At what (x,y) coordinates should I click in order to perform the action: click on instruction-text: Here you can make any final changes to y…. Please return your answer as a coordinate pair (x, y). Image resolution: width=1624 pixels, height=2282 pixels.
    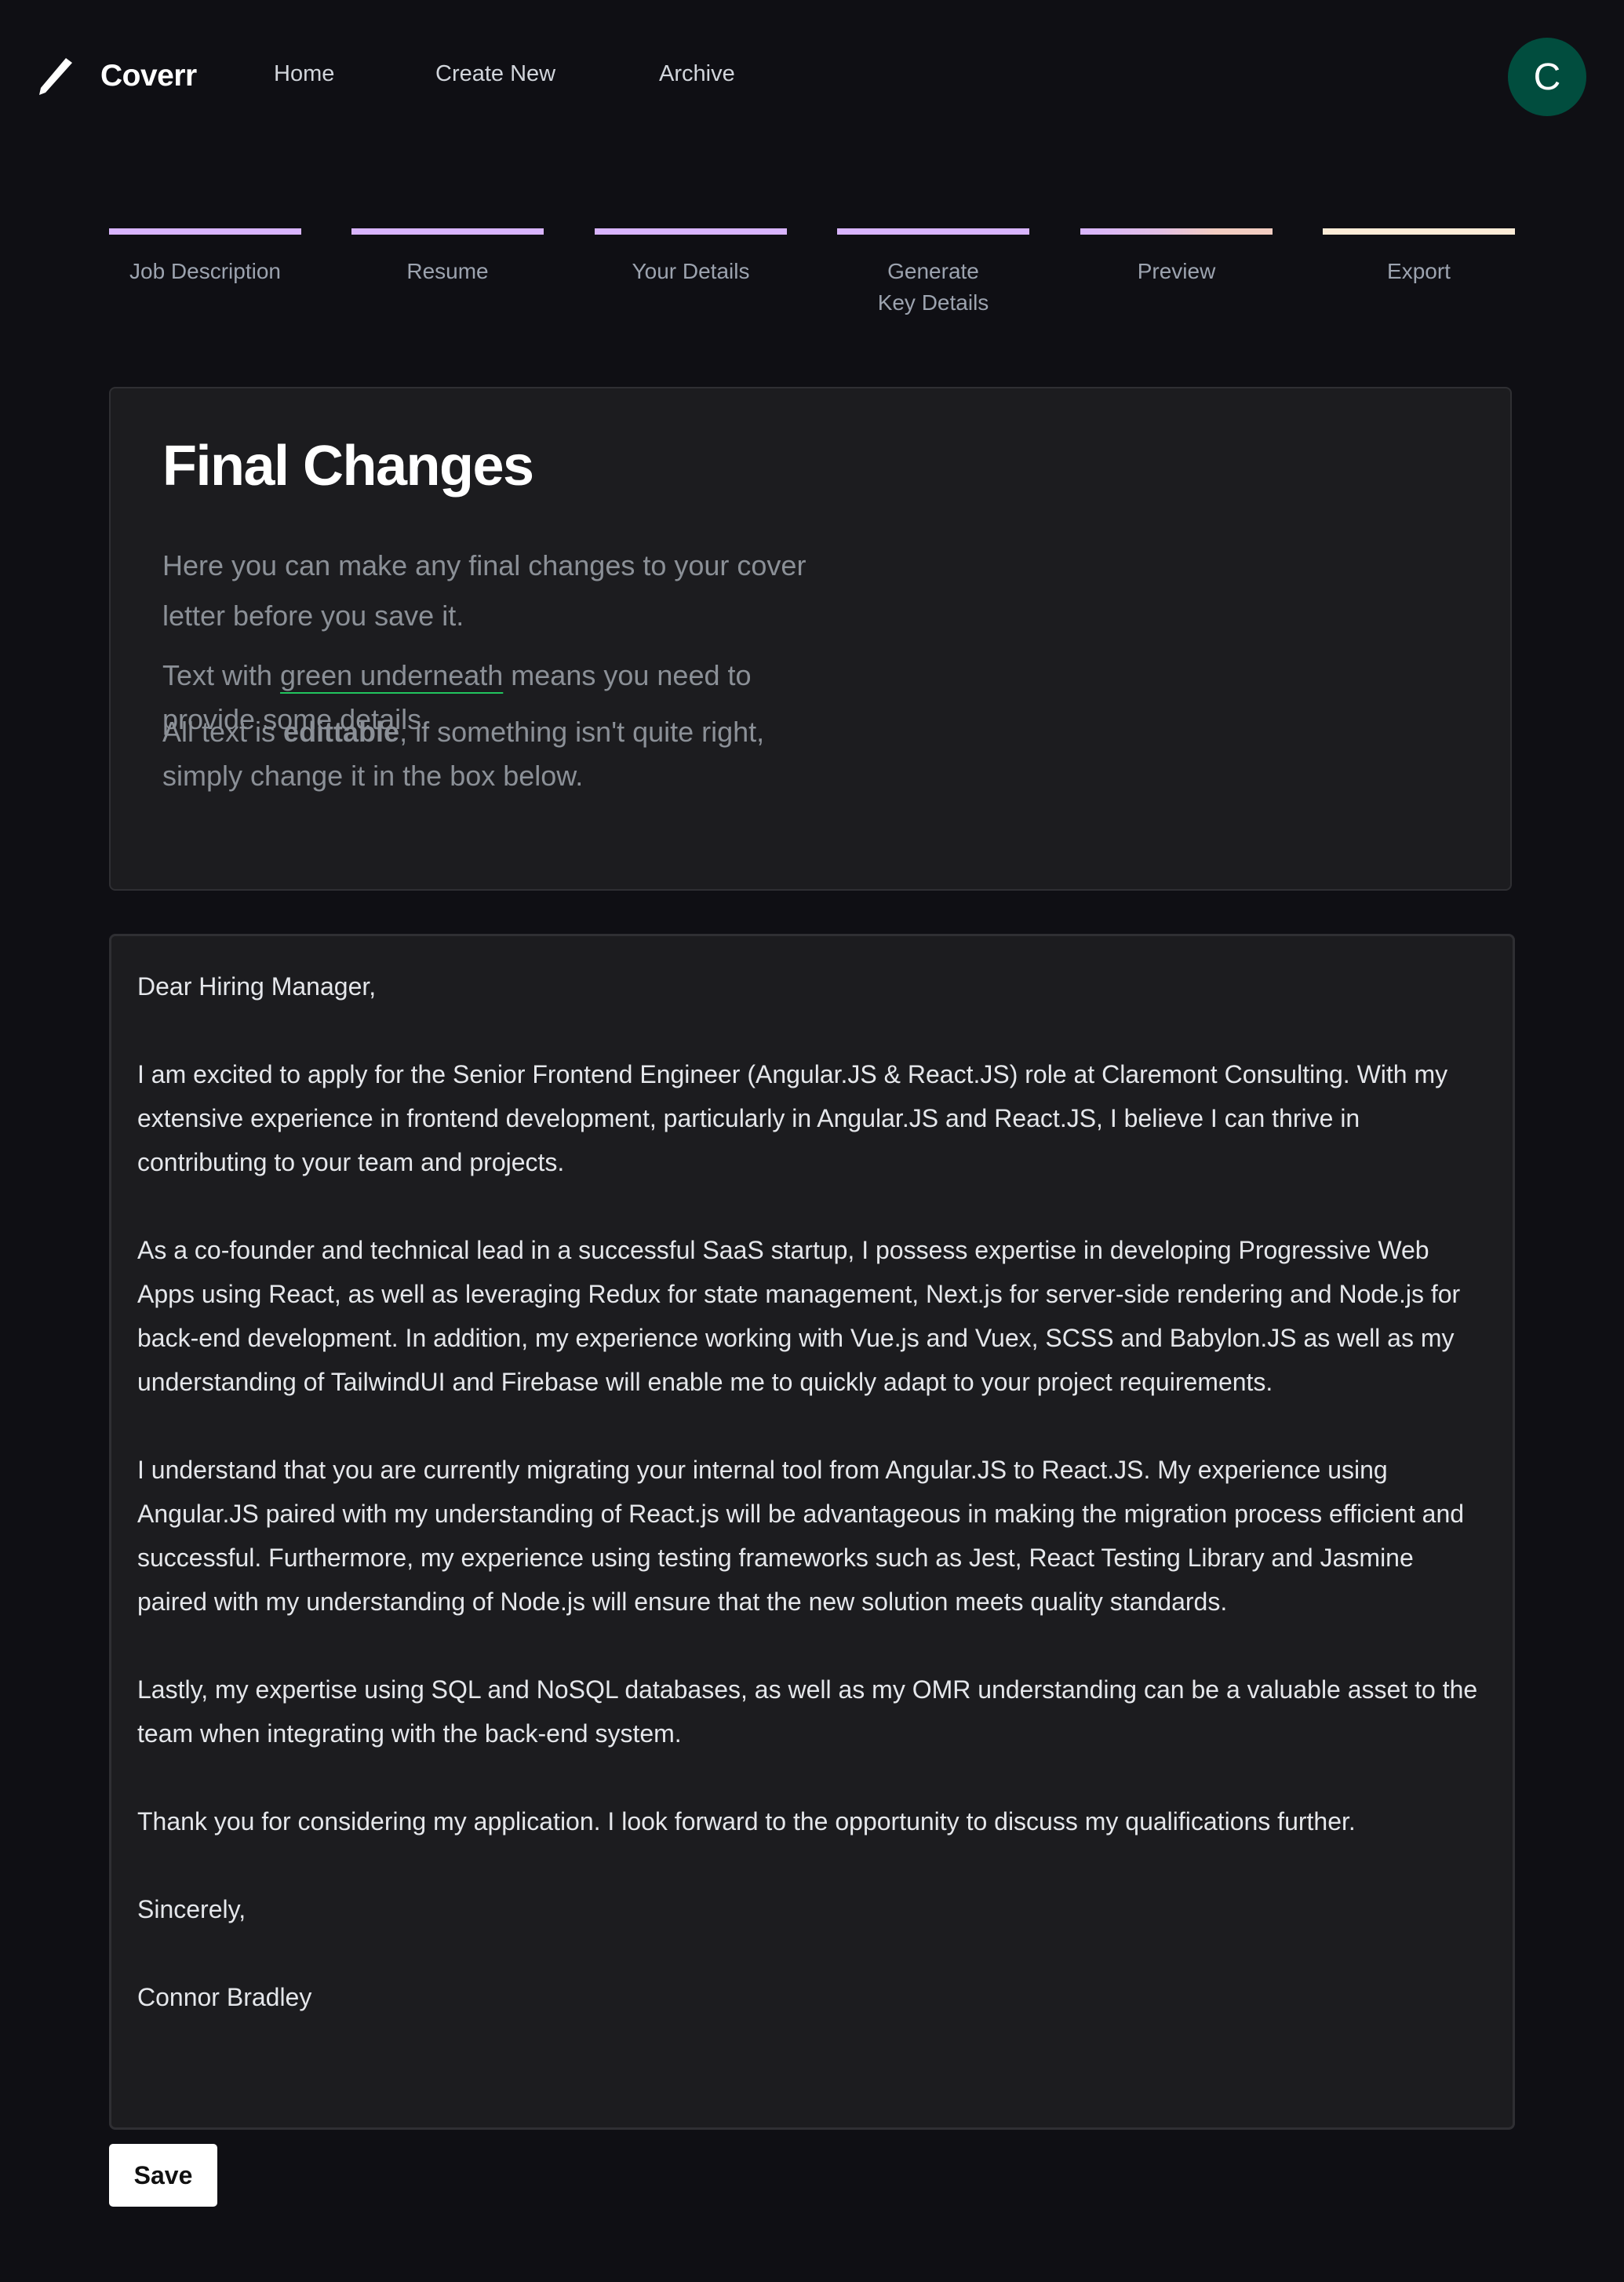
    Looking at the image, I should click on (485, 591).